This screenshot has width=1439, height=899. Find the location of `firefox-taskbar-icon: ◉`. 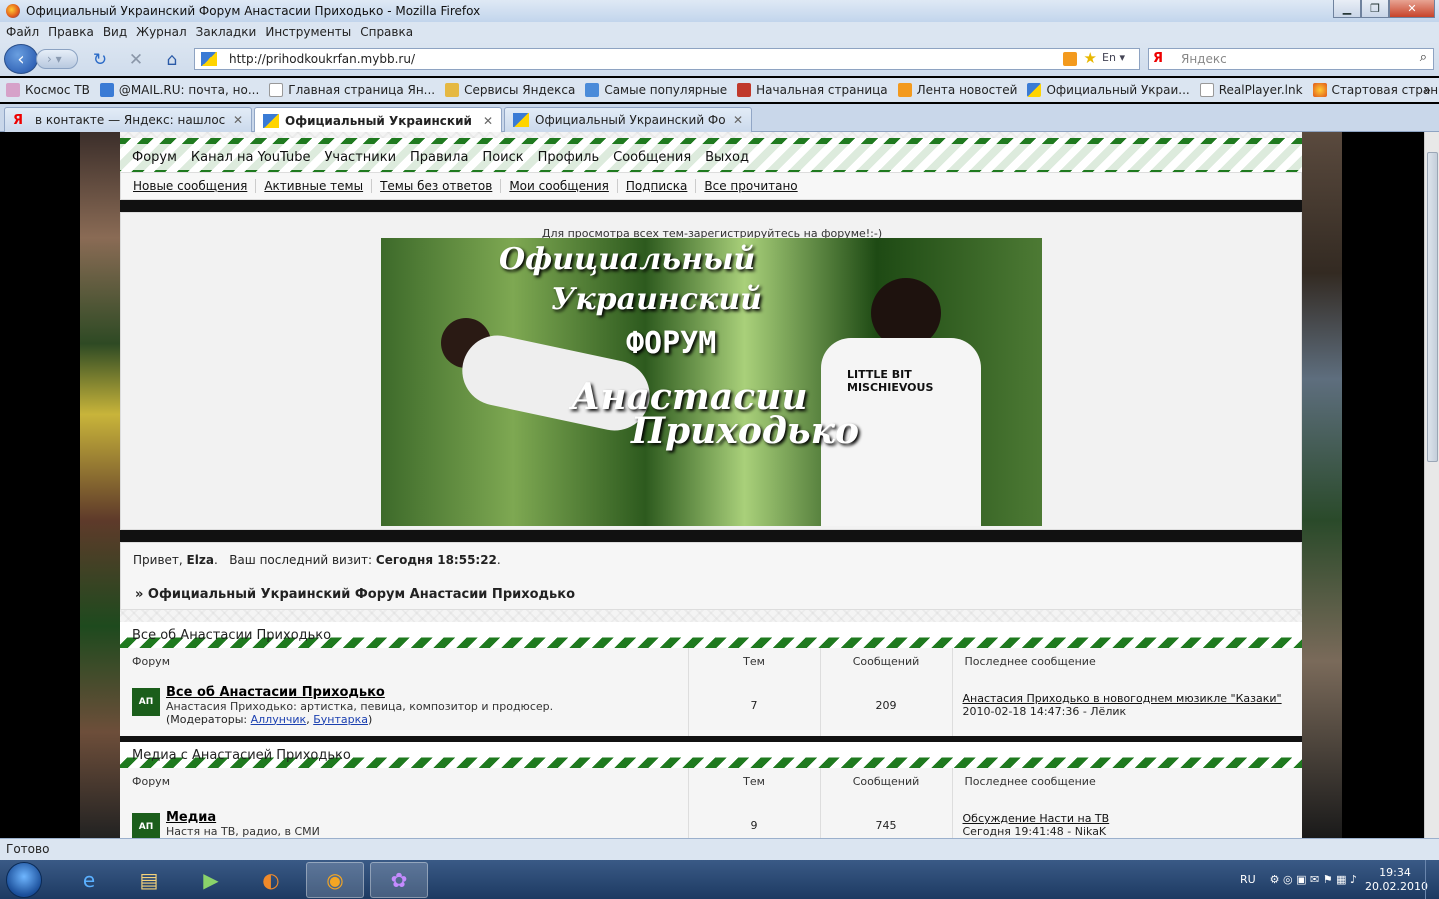

firefox-taskbar-icon: ◉ is located at coordinates (335, 880).